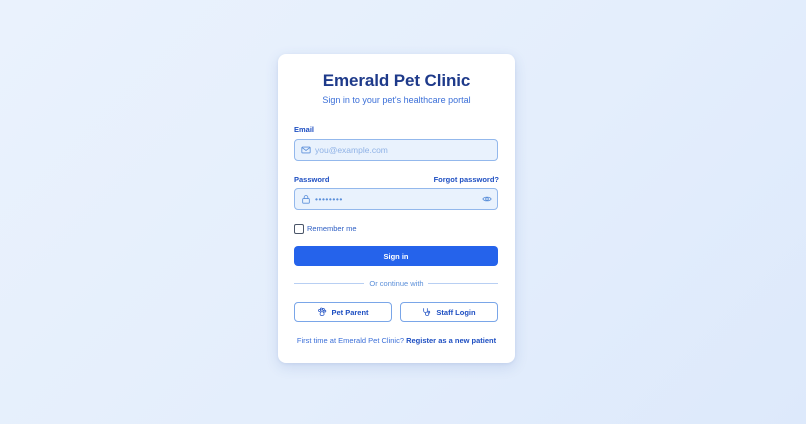 The height and width of the screenshot is (424, 806). I want to click on remember-me-label: Remember me, so click(332, 228).